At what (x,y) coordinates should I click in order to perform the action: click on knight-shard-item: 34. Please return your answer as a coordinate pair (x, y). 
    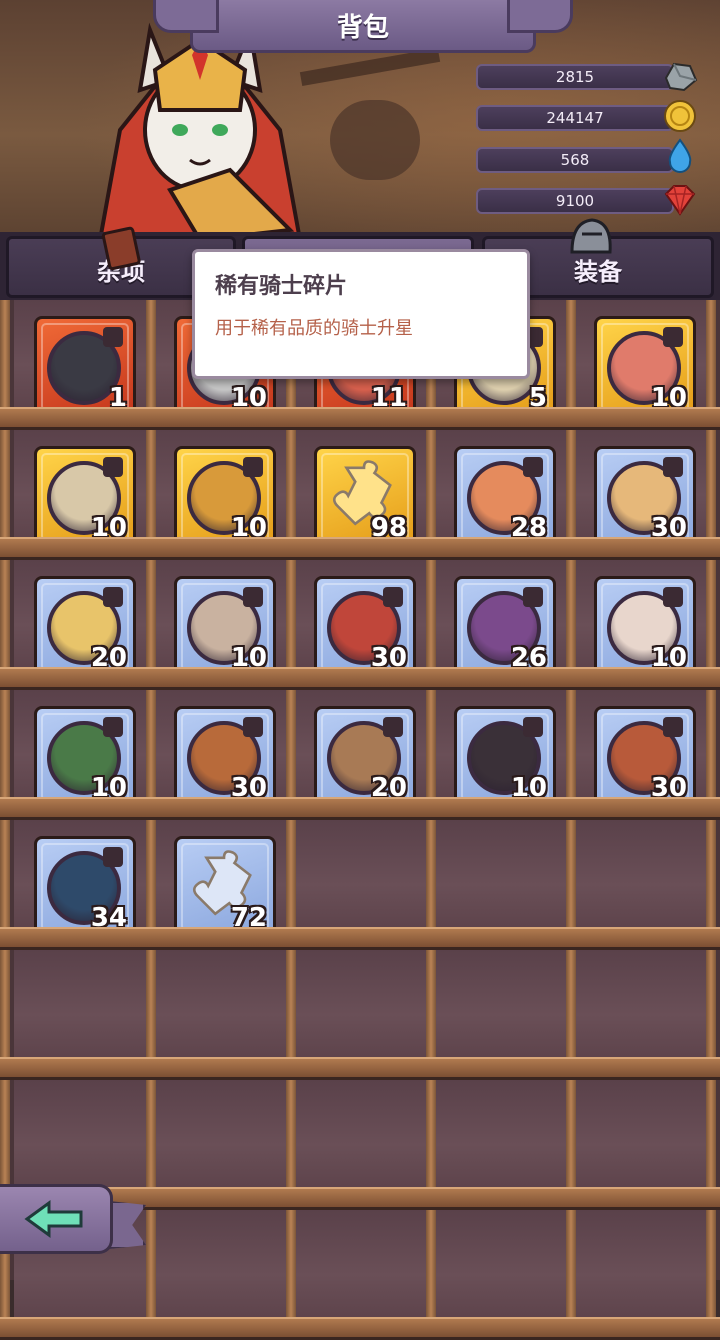
    Looking at the image, I should click on (85, 887).